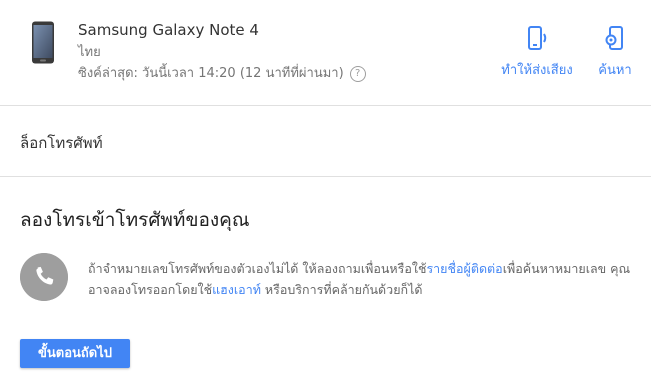  What do you see at coordinates (168, 30) in the screenshot?
I see `device-name: Samsung Galaxy Note 4` at bounding box center [168, 30].